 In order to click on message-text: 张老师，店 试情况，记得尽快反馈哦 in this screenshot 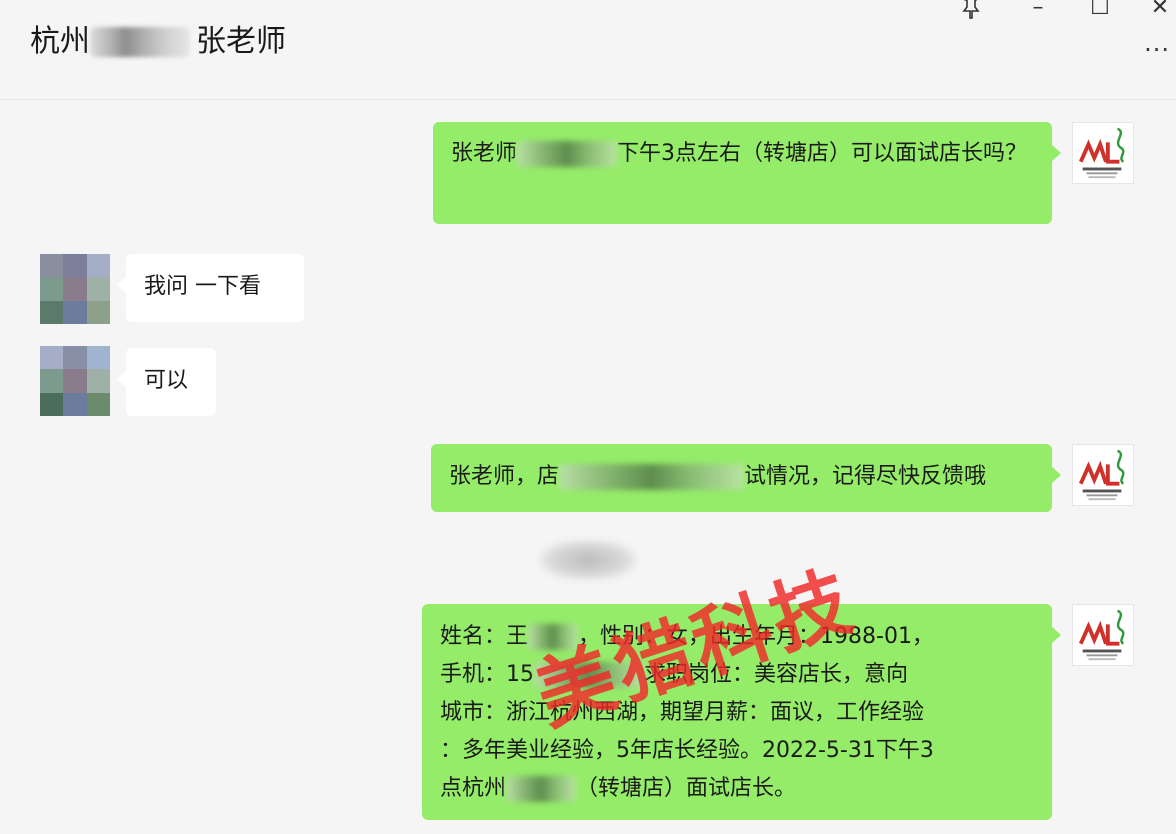, I will do `click(718, 477)`.